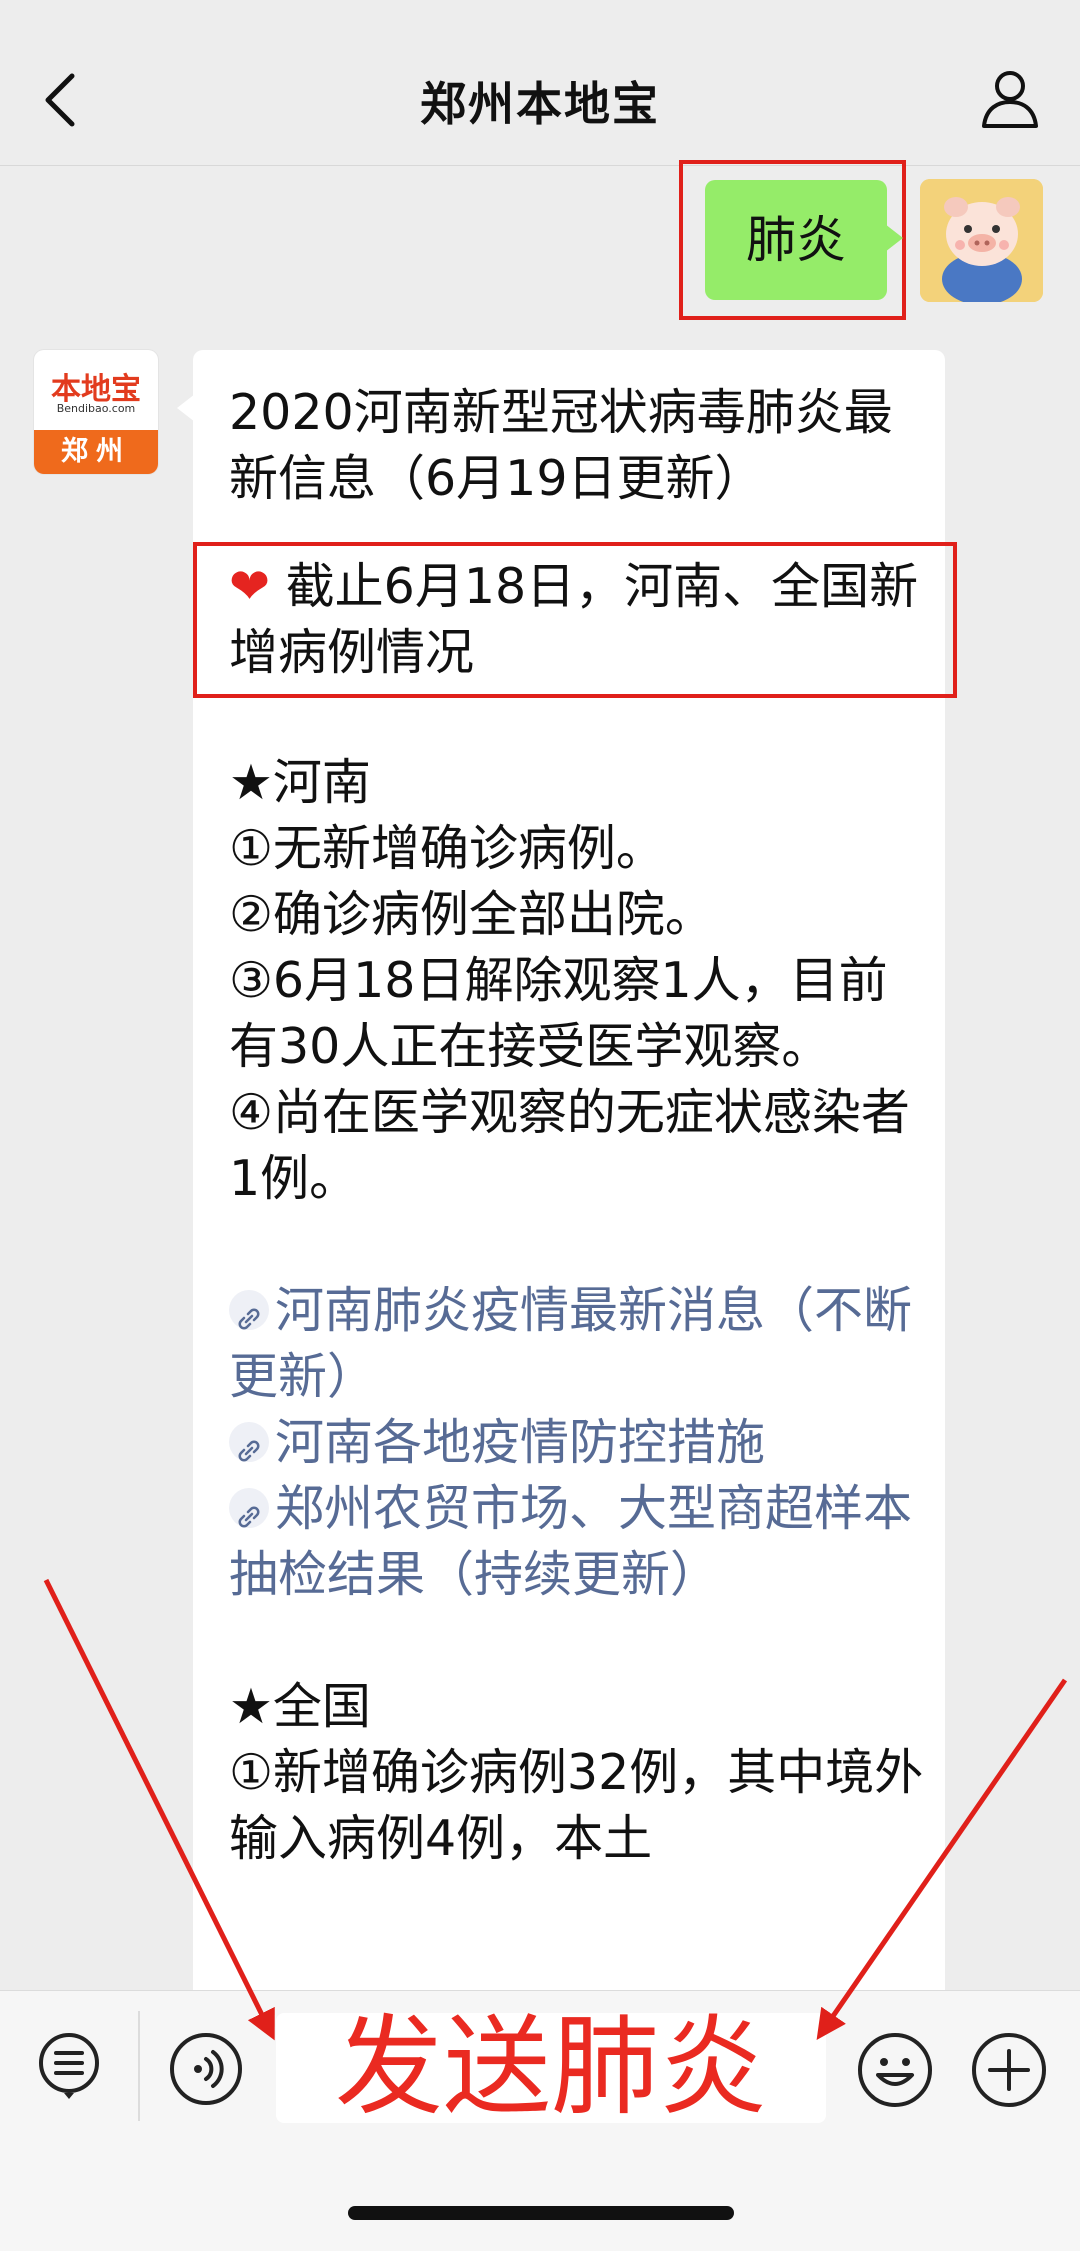 The width and height of the screenshot is (1080, 2251). Describe the element at coordinates (300, 1706) in the screenshot. I see `section-header-nation: ★全国` at that location.